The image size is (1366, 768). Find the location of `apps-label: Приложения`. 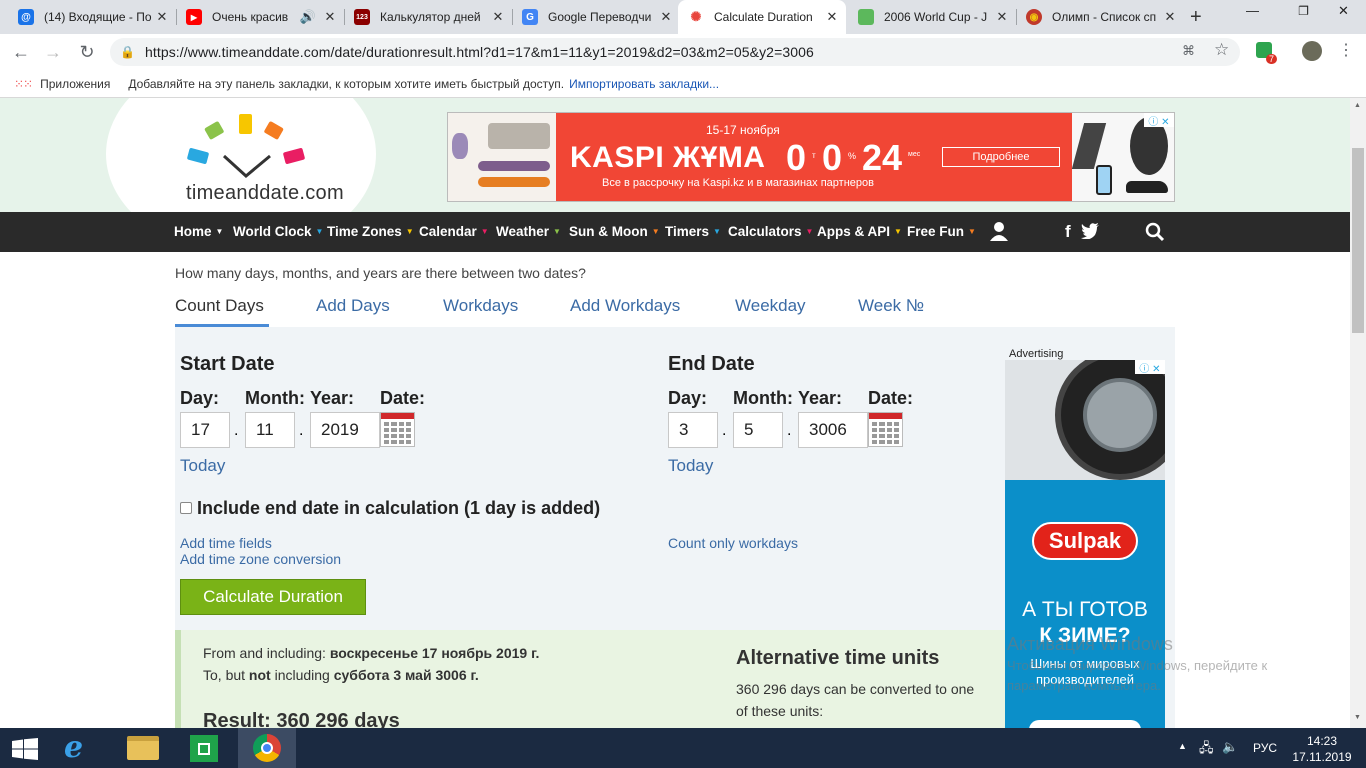

apps-label: Приложения is located at coordinates (75, 84).